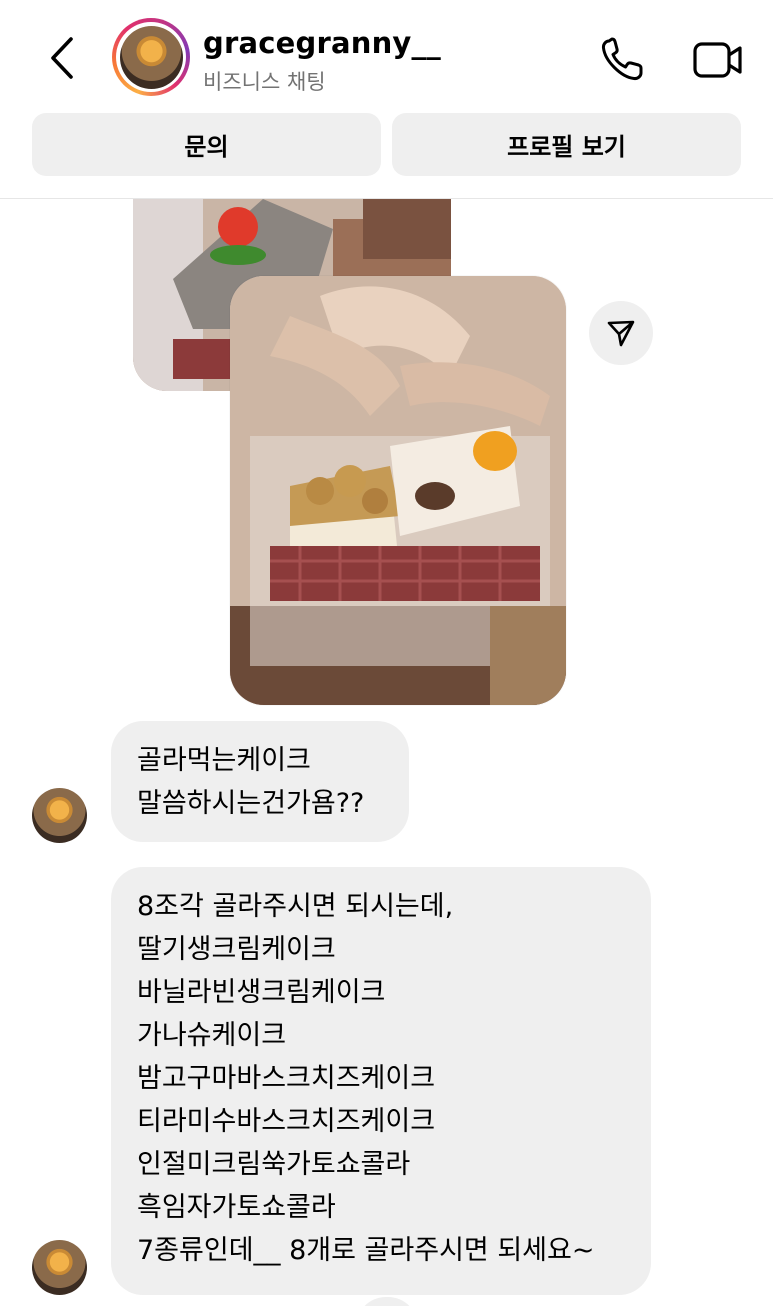 The width and height of the screenshot is (773, 1306). I want to click on cake-photo-image, so click(398, 490).